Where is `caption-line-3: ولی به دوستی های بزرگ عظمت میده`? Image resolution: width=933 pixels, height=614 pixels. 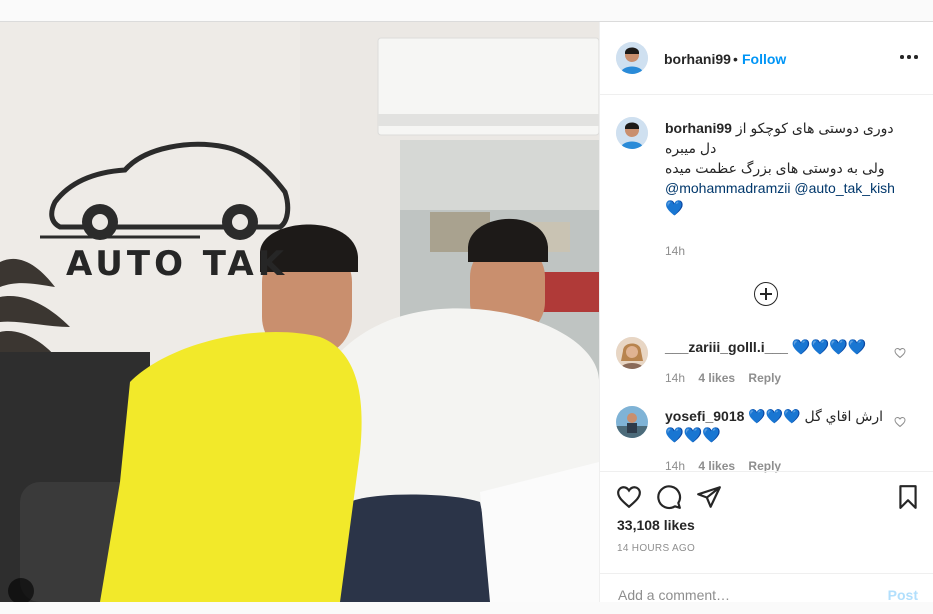 caption-line-3: ولی به دوستی های بزرگ عظمت میده is located at coordinates (775, 168).